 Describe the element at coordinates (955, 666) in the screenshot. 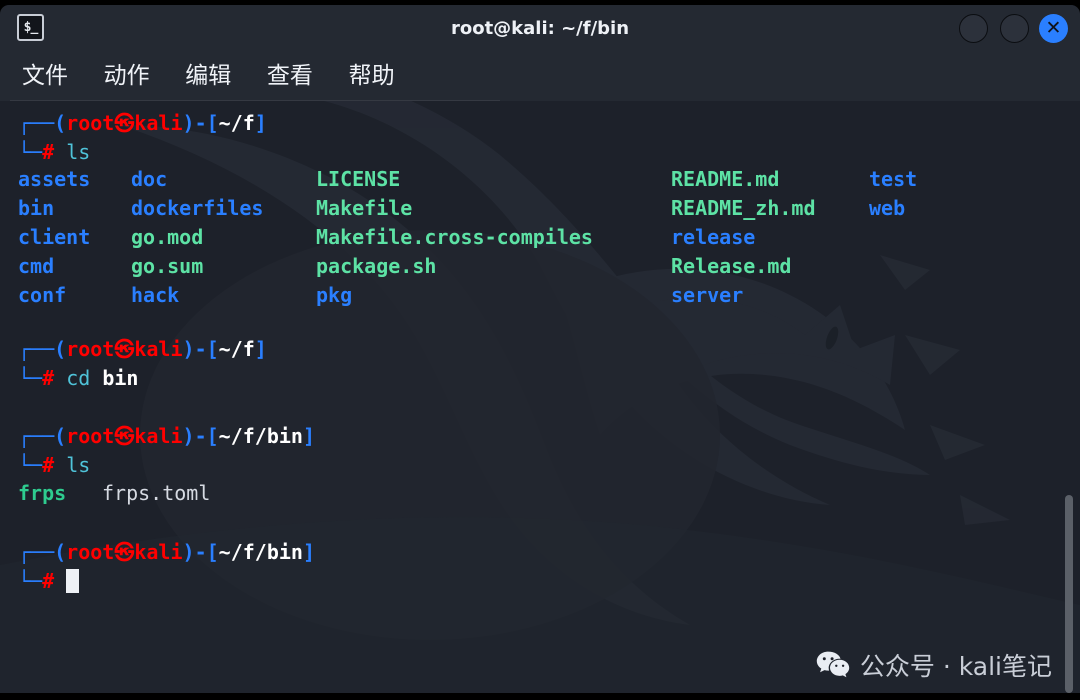

I see `wechat-label: 公众号 · kali笔记` at that location.